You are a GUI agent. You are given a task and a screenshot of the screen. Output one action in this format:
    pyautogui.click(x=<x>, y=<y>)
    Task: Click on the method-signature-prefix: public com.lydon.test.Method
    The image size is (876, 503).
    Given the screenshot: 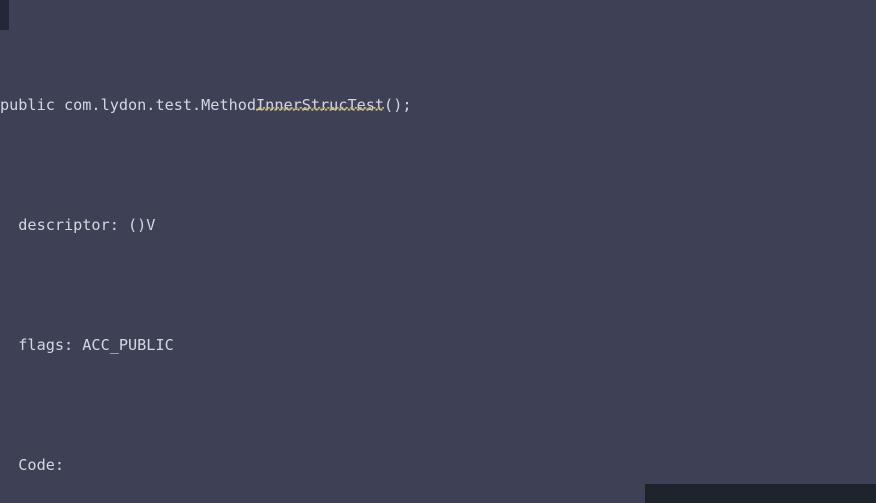 What is the action you would take?
    pyautogui.click(x=128, y=105)
    